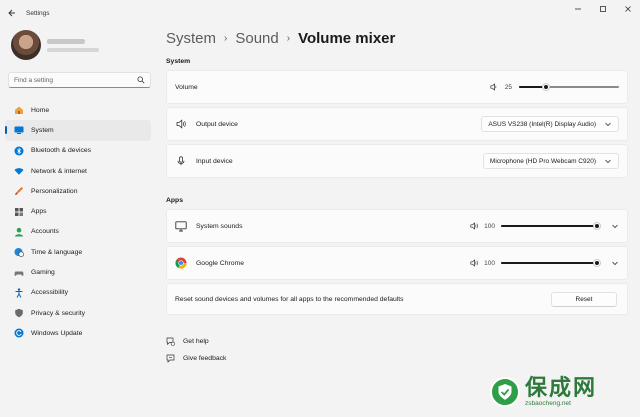 The height and width of the screenshot is (417, 640). What do you see at coordinates (19, 273) in the screenshot?
I see `gamepad-icon` at bounding box center [19, 273].